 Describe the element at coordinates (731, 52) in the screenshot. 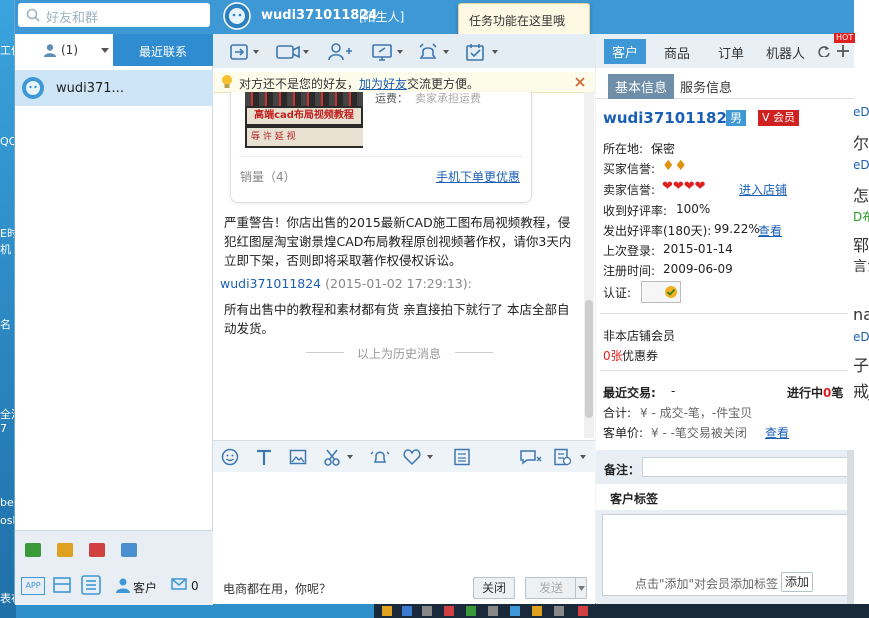

I see `tab-order: 订单` at that location.